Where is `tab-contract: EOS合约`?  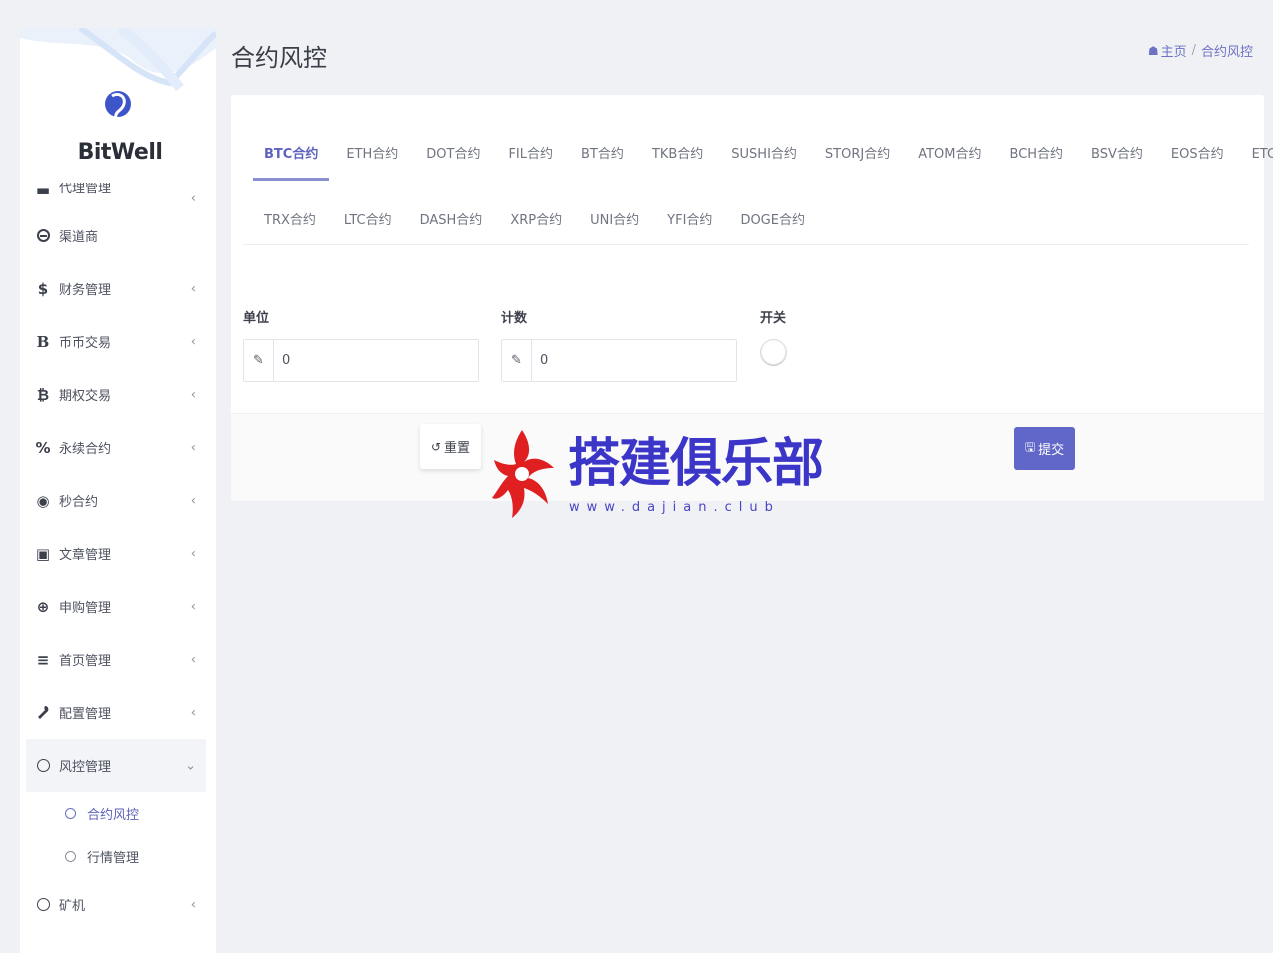
tab-contract: EOS合约 is located at coordinates (1197, 152).